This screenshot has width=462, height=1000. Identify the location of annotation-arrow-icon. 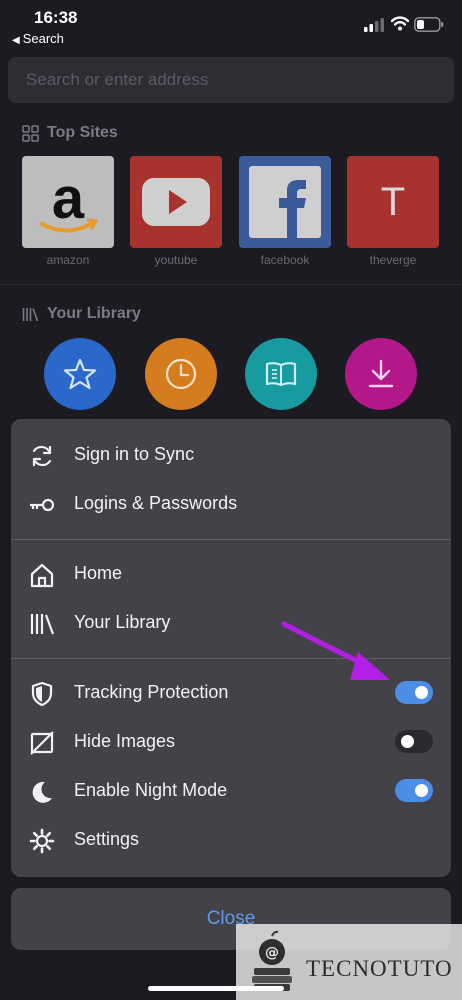
(335, 650).